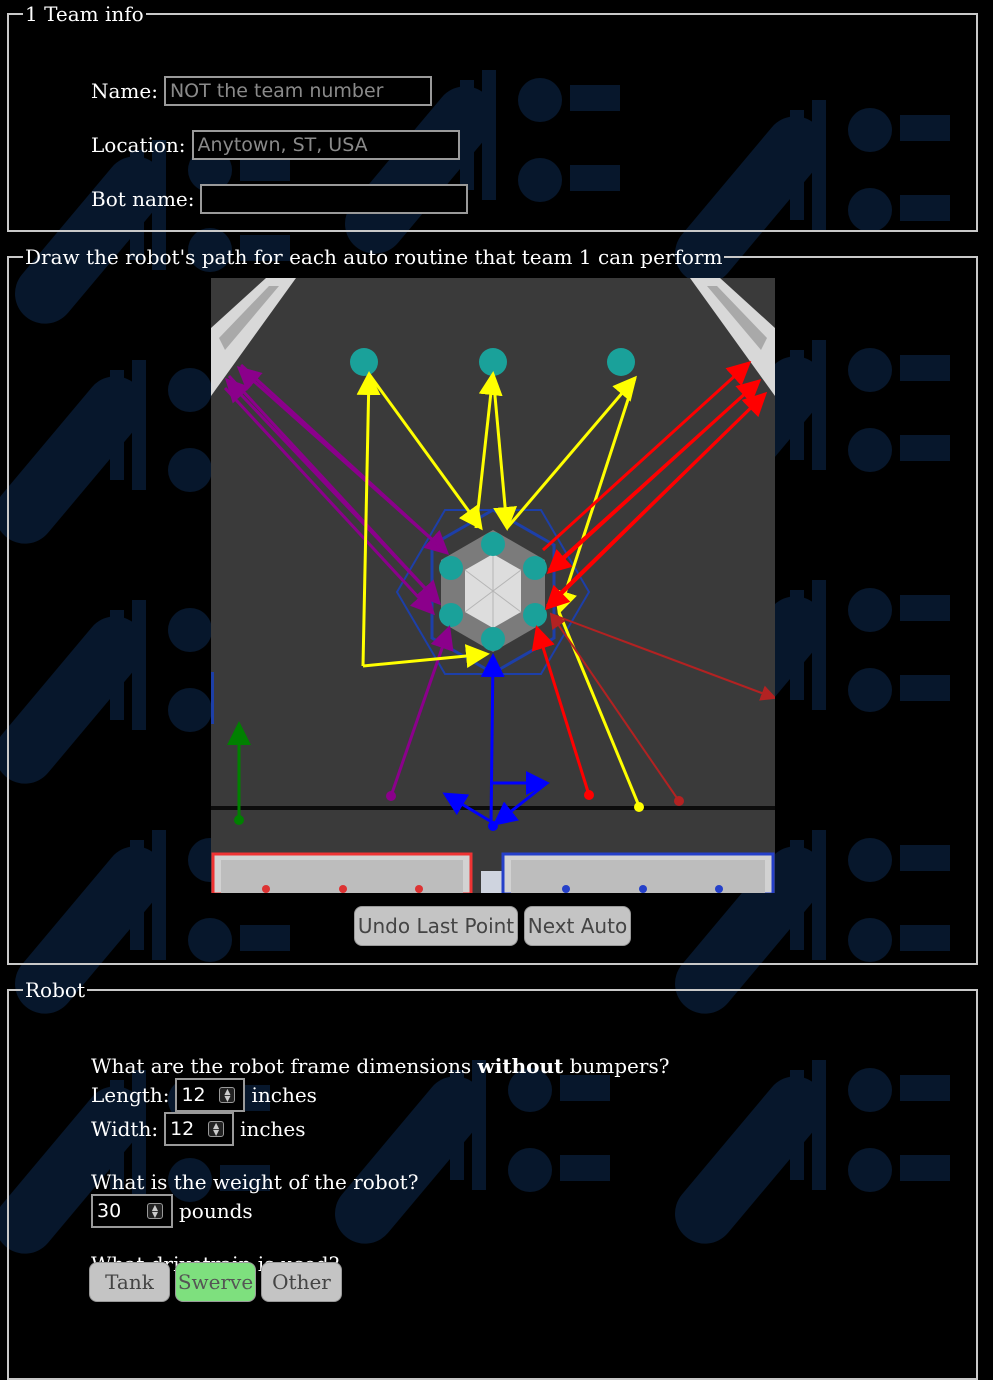 Image resolution: width=993 pixels, height=1380 pixels. I want to click on center-station-divider, so click(493, 882).